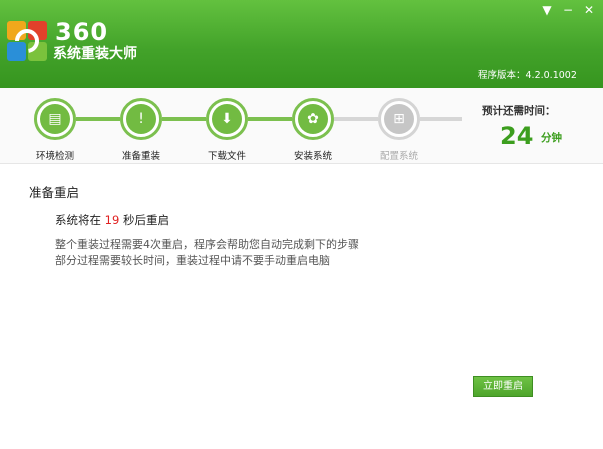 Image resolution: width=603 pixels, height=449 pixels. I want to click on step-prepare: !, so click(141, 119).